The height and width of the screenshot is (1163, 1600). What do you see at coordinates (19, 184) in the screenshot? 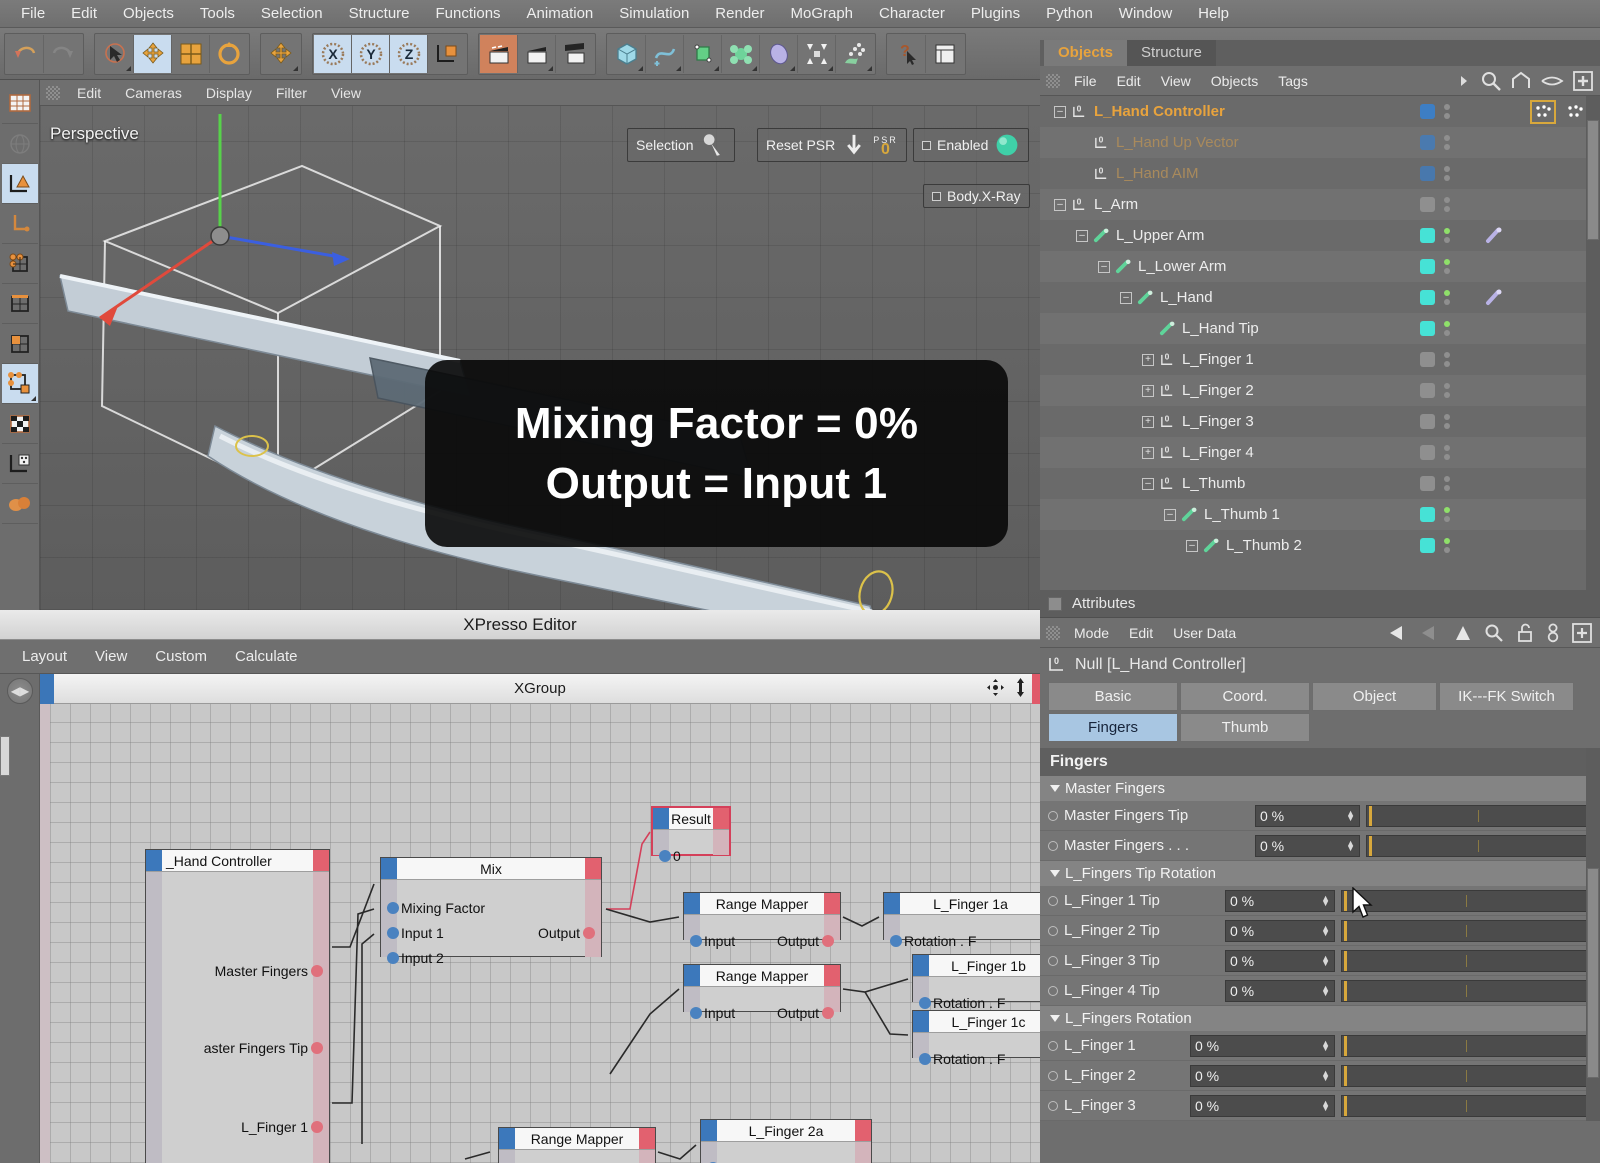
I see `model-mode-button` at bounding box center [19, 184].